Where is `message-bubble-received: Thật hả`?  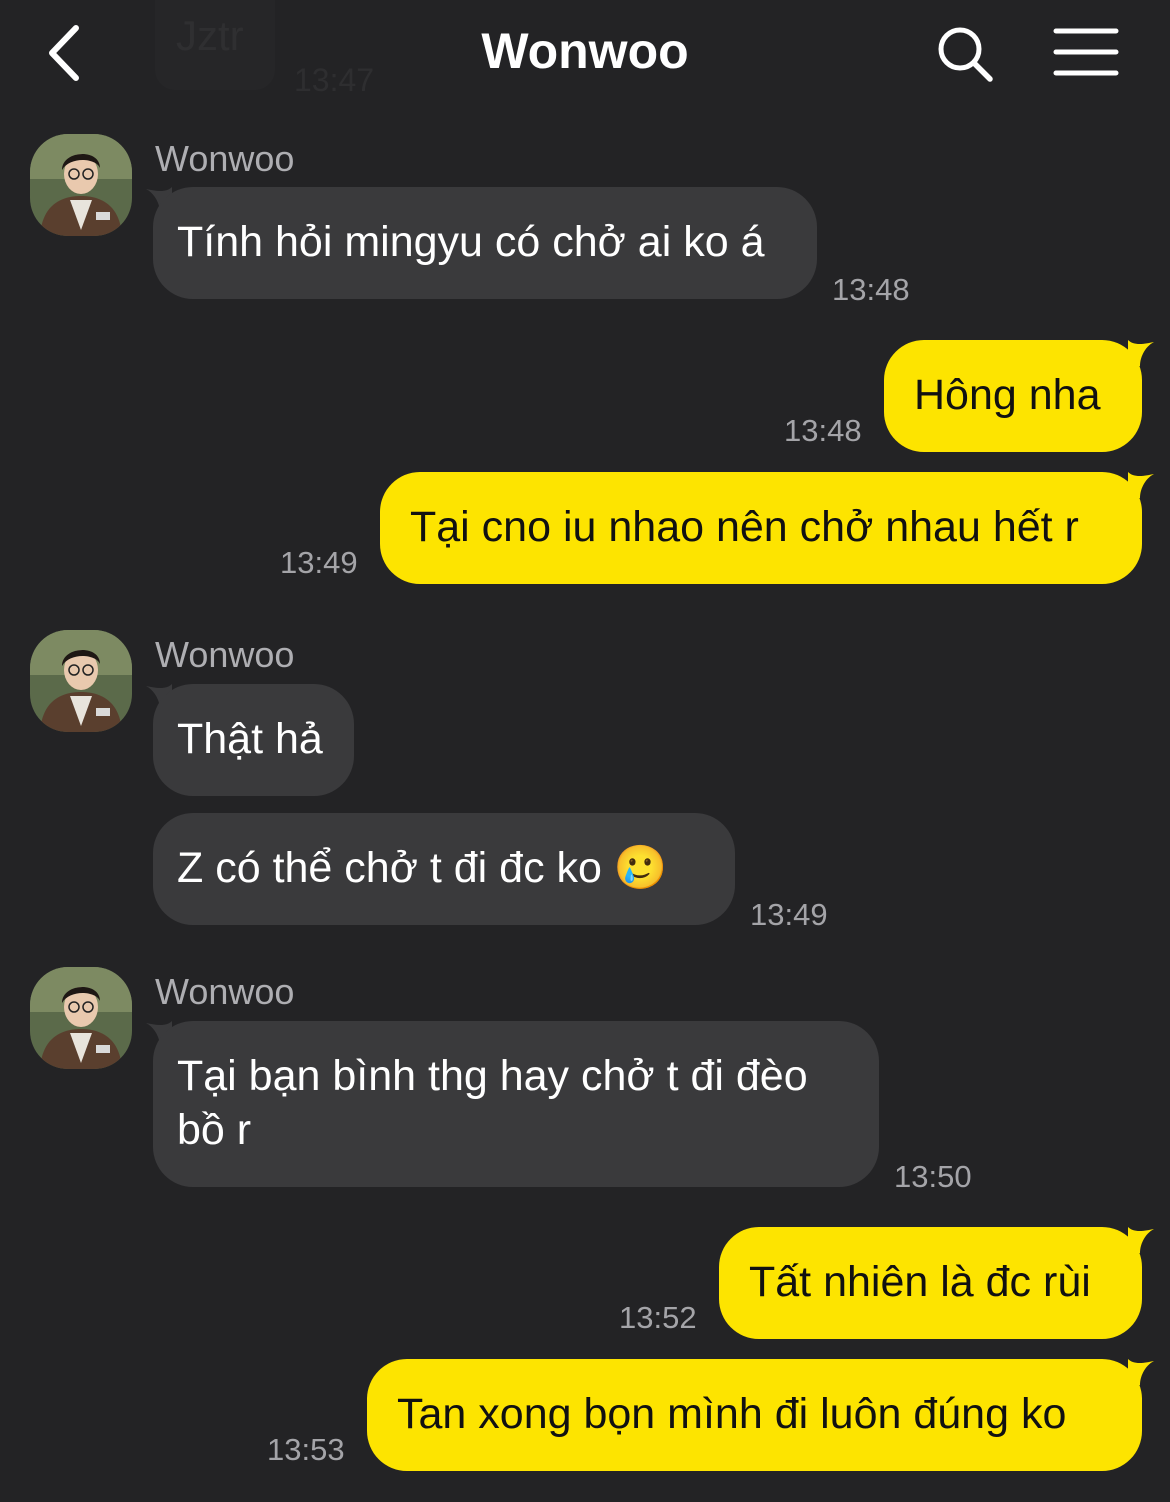 message-bubble-received: Thật hả is located at coordinates (253, 740).